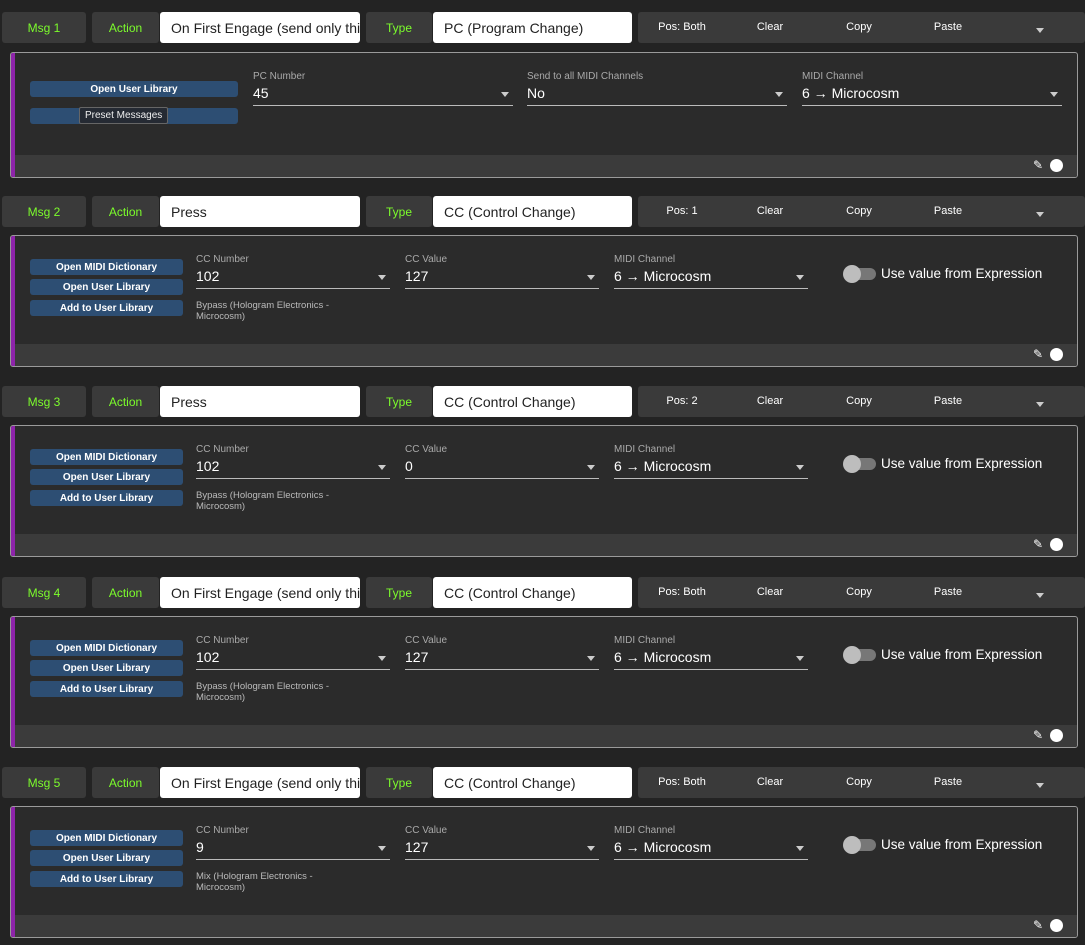  What do you see at coordinates (502, 468) in the screenshot?
I see `field-select: 0` at bounding box center [502, 468].